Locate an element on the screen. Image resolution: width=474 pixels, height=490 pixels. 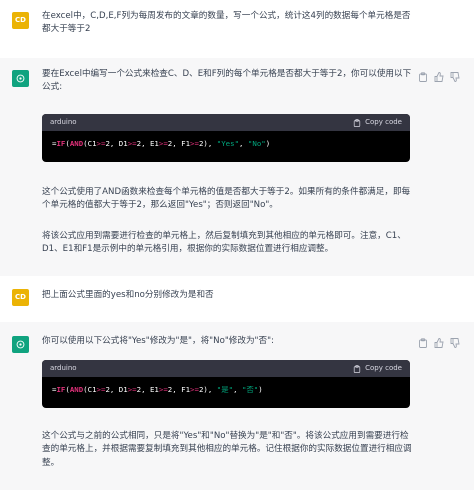
code-token: "Yes" is located at coordinates (228, 143).